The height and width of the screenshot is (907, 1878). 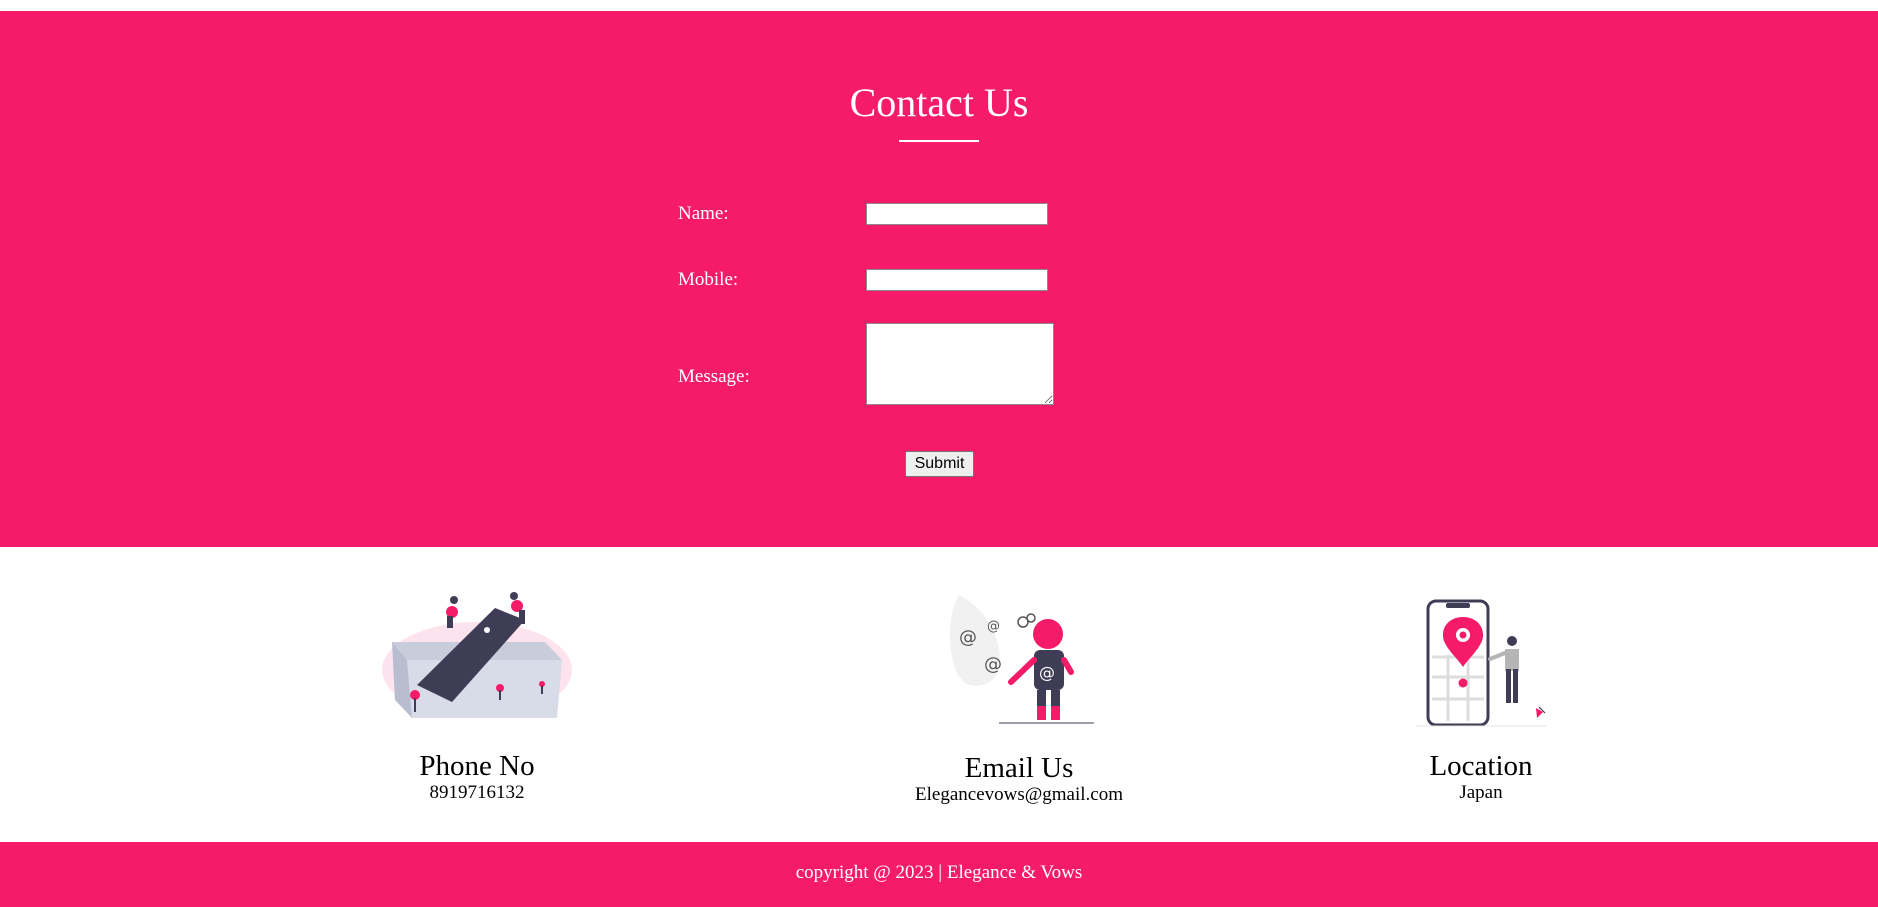 I want to click on mobile-input, so click(x=957, y=280).